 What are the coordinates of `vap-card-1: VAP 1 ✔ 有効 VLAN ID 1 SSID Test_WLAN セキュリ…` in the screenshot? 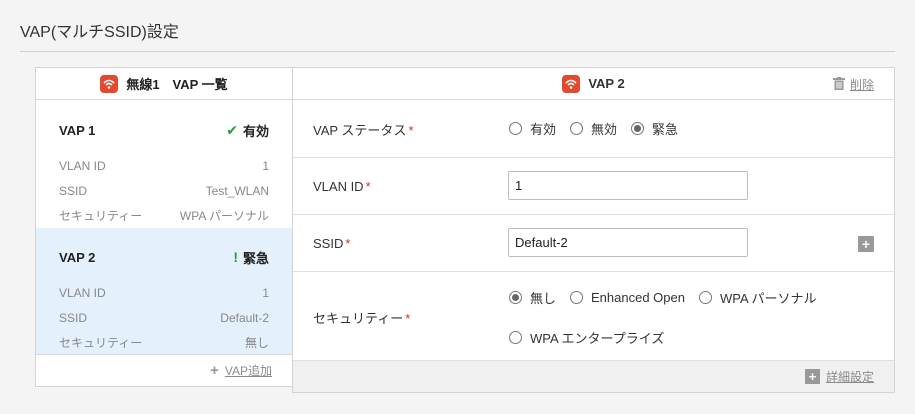 It's located at (164, 164).